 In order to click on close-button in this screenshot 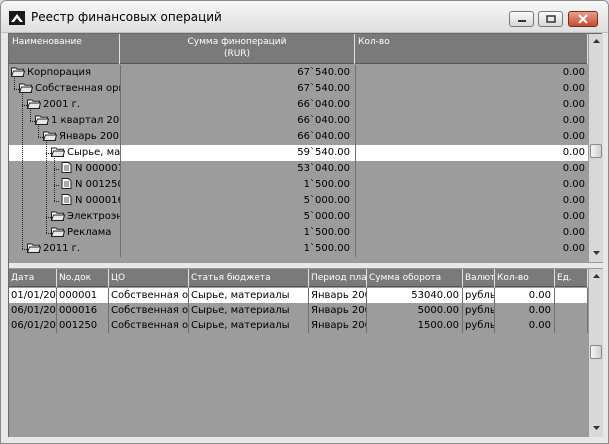, I will do `click(583, 19)`.